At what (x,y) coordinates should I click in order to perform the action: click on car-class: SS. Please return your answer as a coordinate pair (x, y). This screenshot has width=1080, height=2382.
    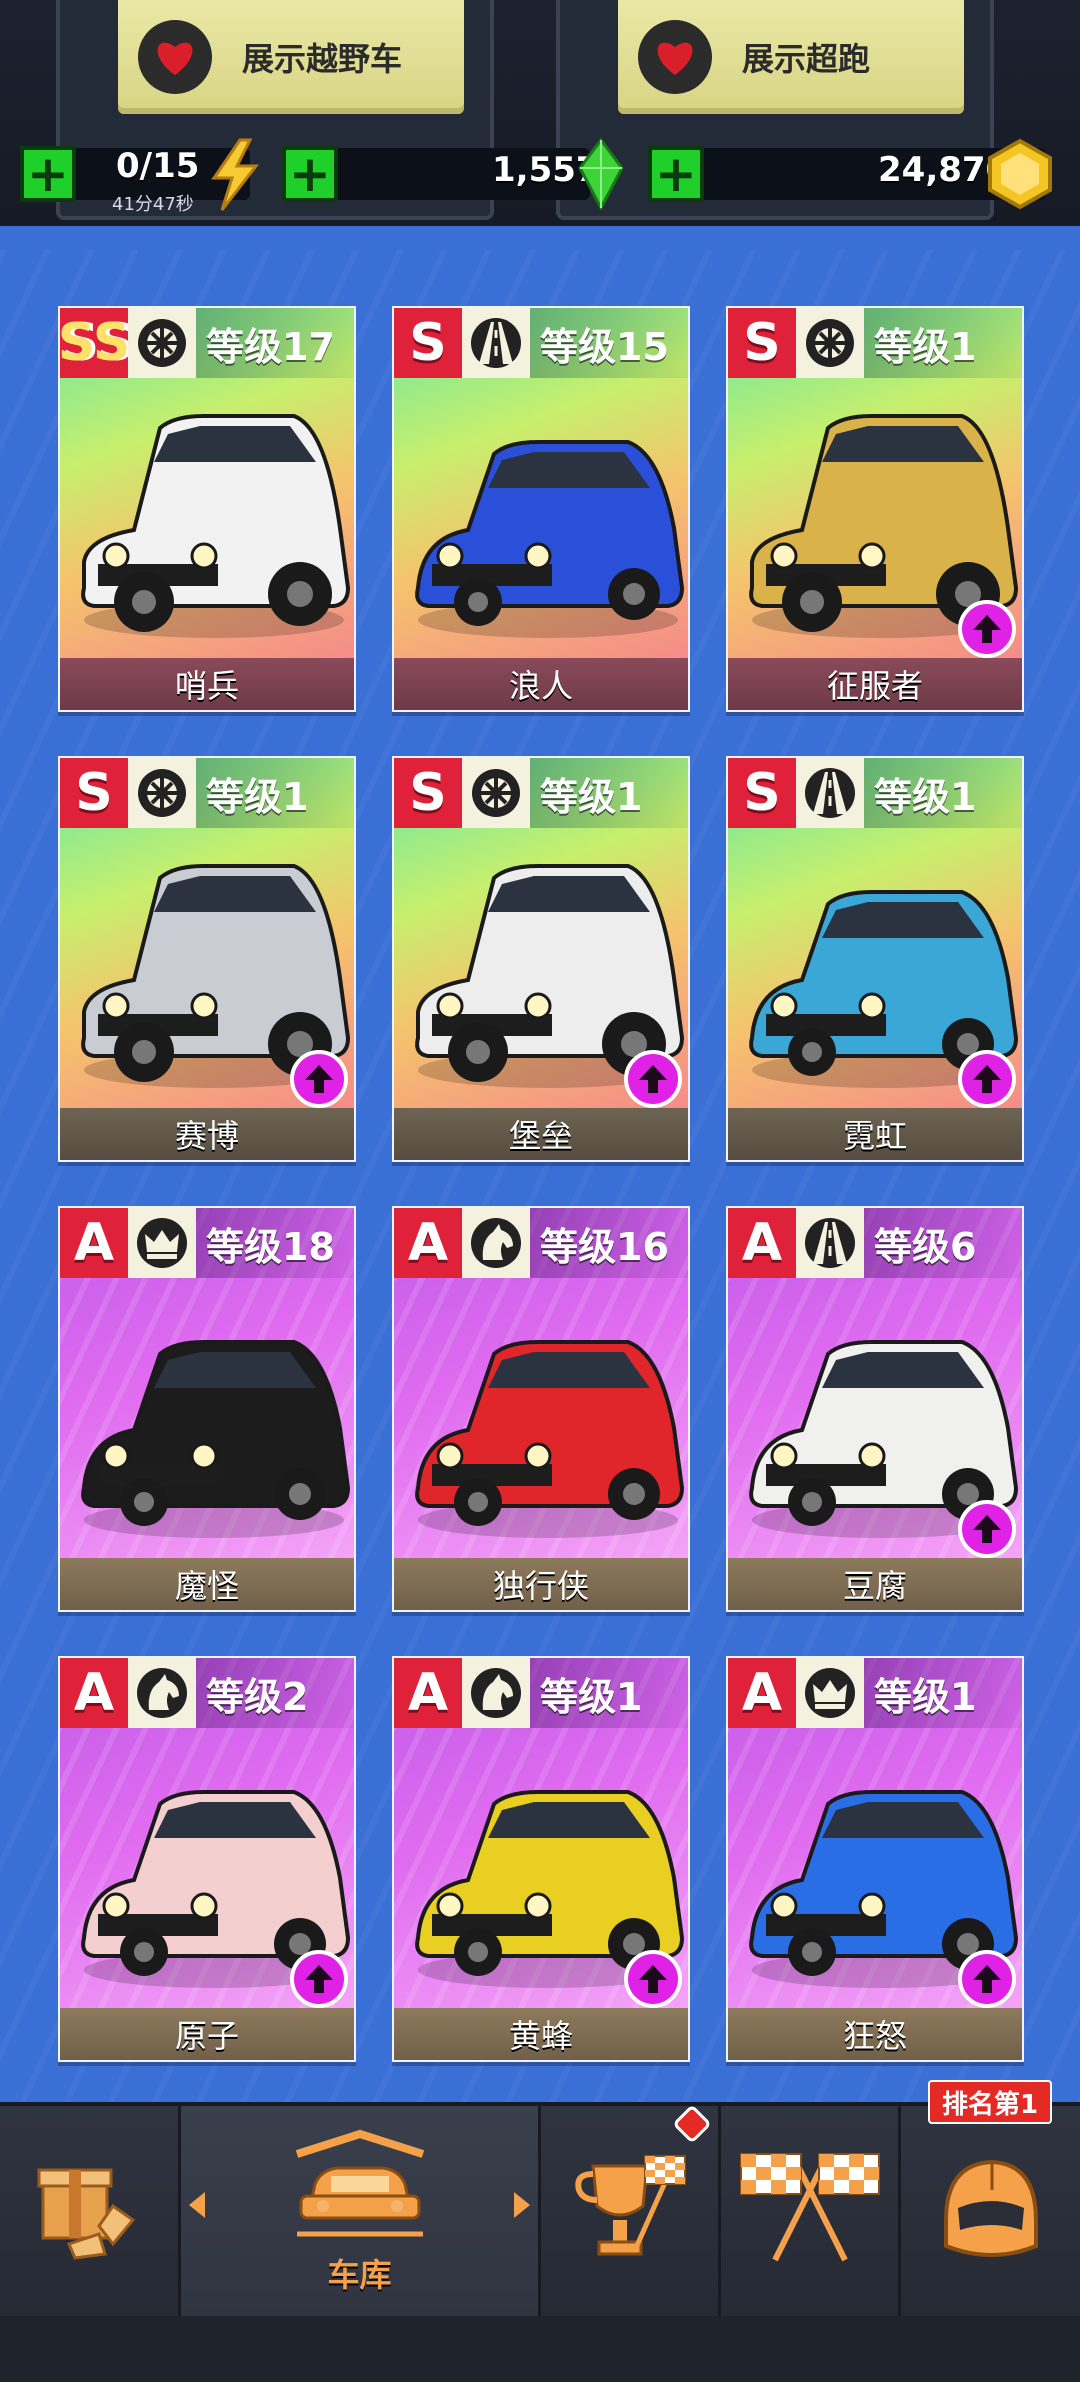
    Looking at the image, I should click on (94, 343).